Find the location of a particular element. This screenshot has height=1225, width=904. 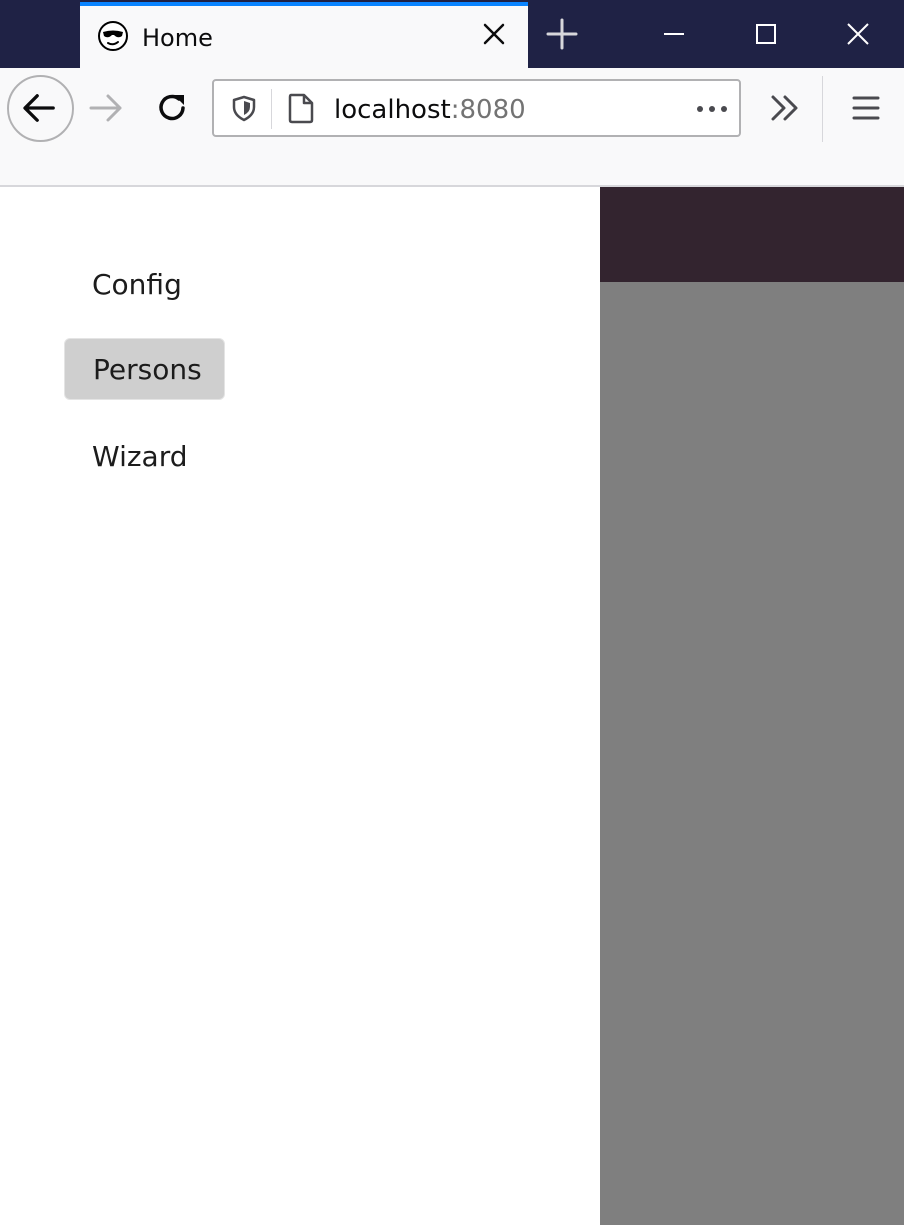

close-tab-icon is located at coordinates (494, 34).